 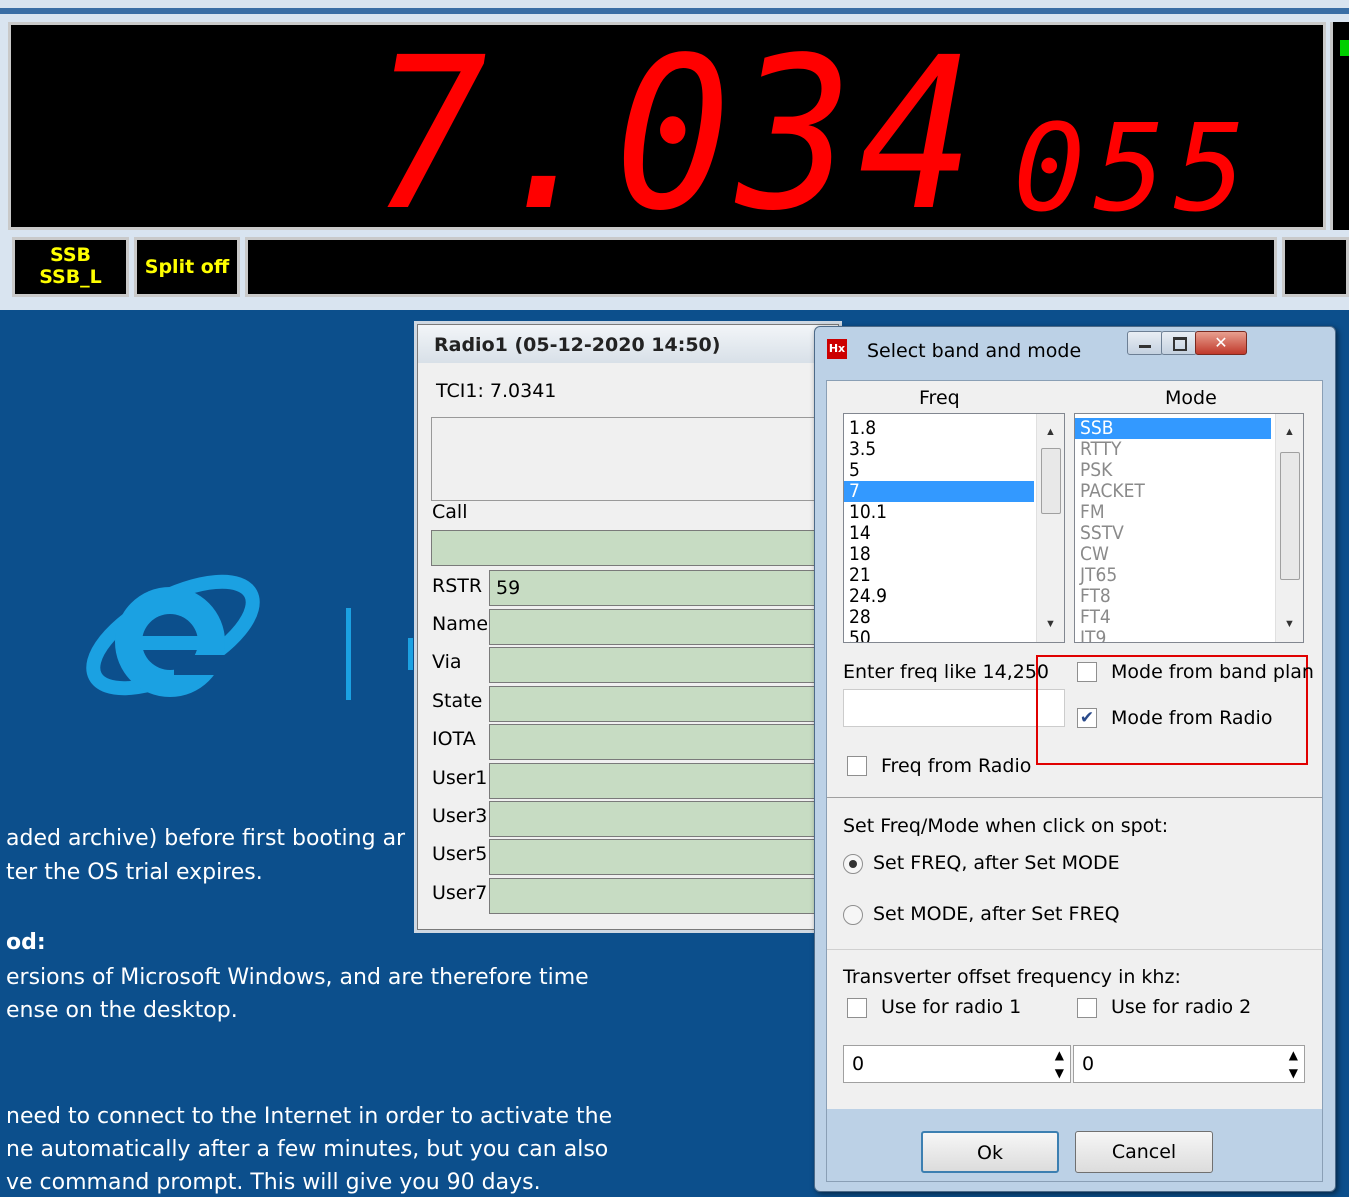 I want to click on offset-radio2-spinner: 0 ▲ ▼, so click(x=1189, y=1064).